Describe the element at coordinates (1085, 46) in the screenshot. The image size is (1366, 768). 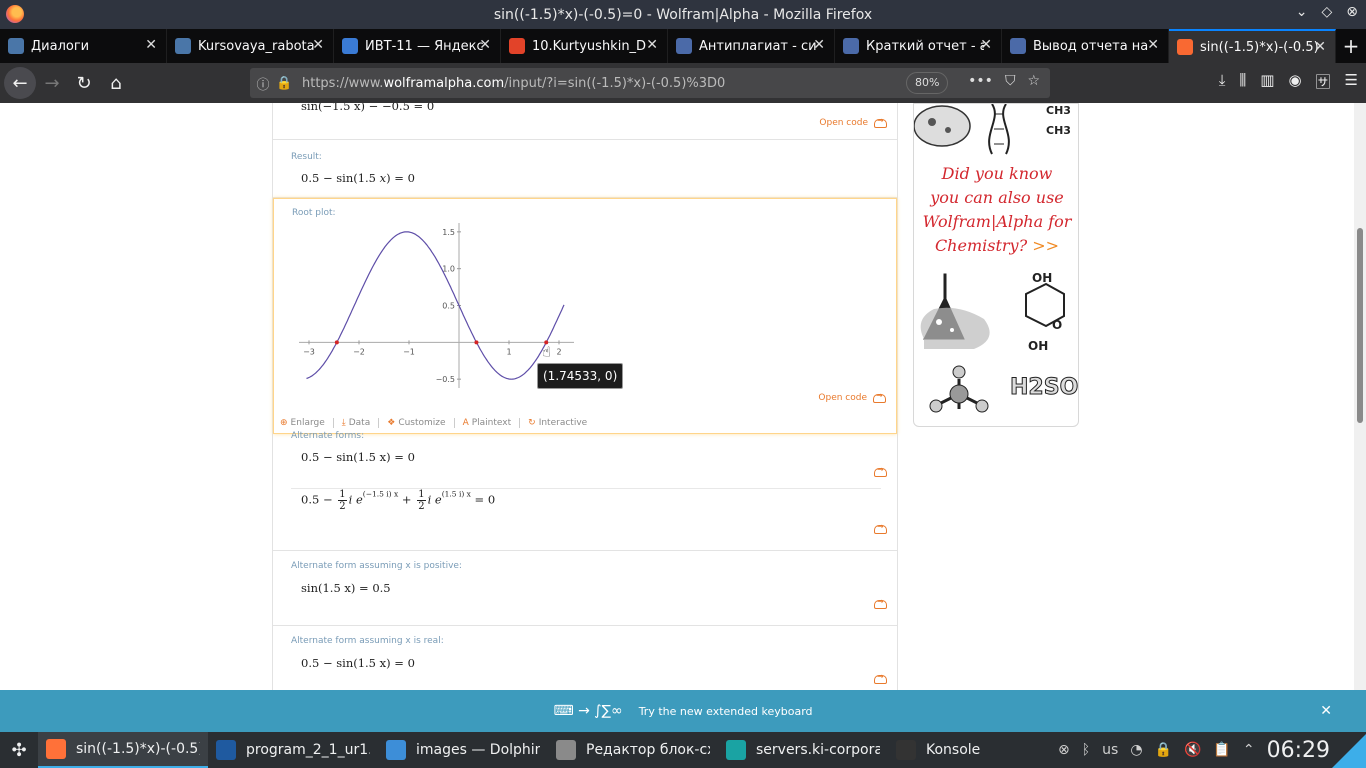
I see `browser-tab: Вывод отчета на ✕` at that location.